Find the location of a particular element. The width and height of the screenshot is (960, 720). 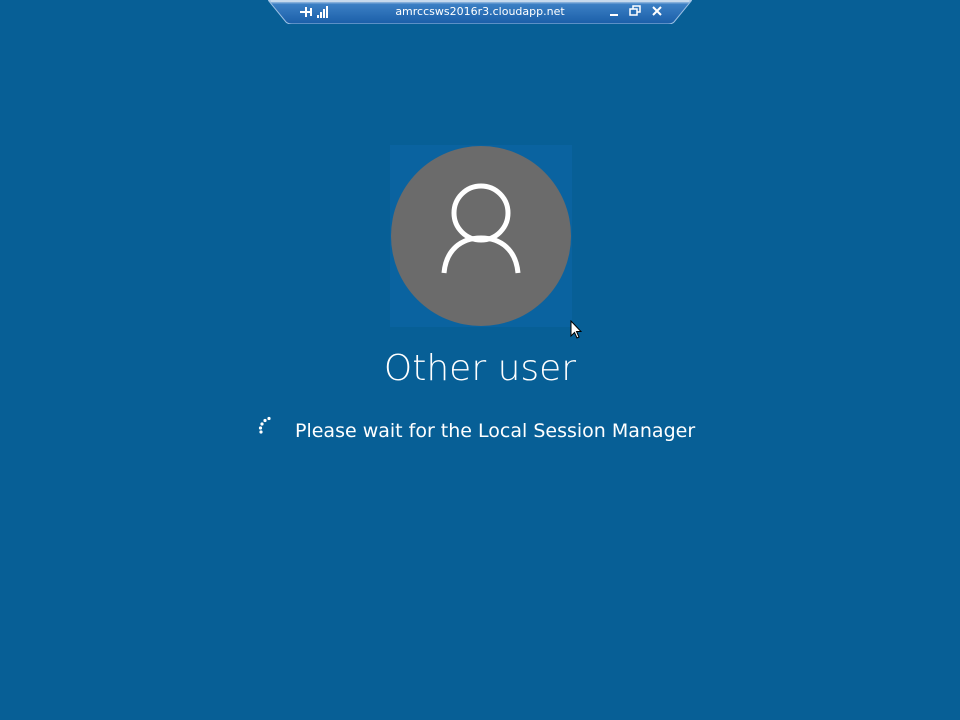

close-icon is located at coordinates (657, 11).